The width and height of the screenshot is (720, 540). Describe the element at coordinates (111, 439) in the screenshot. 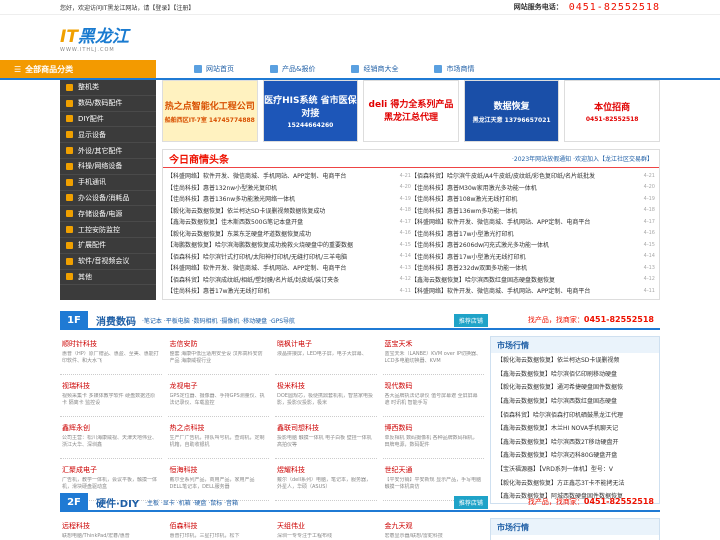

I see `shop-card: 鑫辉永创 公司主营：松川海康威视、天津天地伟业、浙江大华、深圳鑫` at that location.